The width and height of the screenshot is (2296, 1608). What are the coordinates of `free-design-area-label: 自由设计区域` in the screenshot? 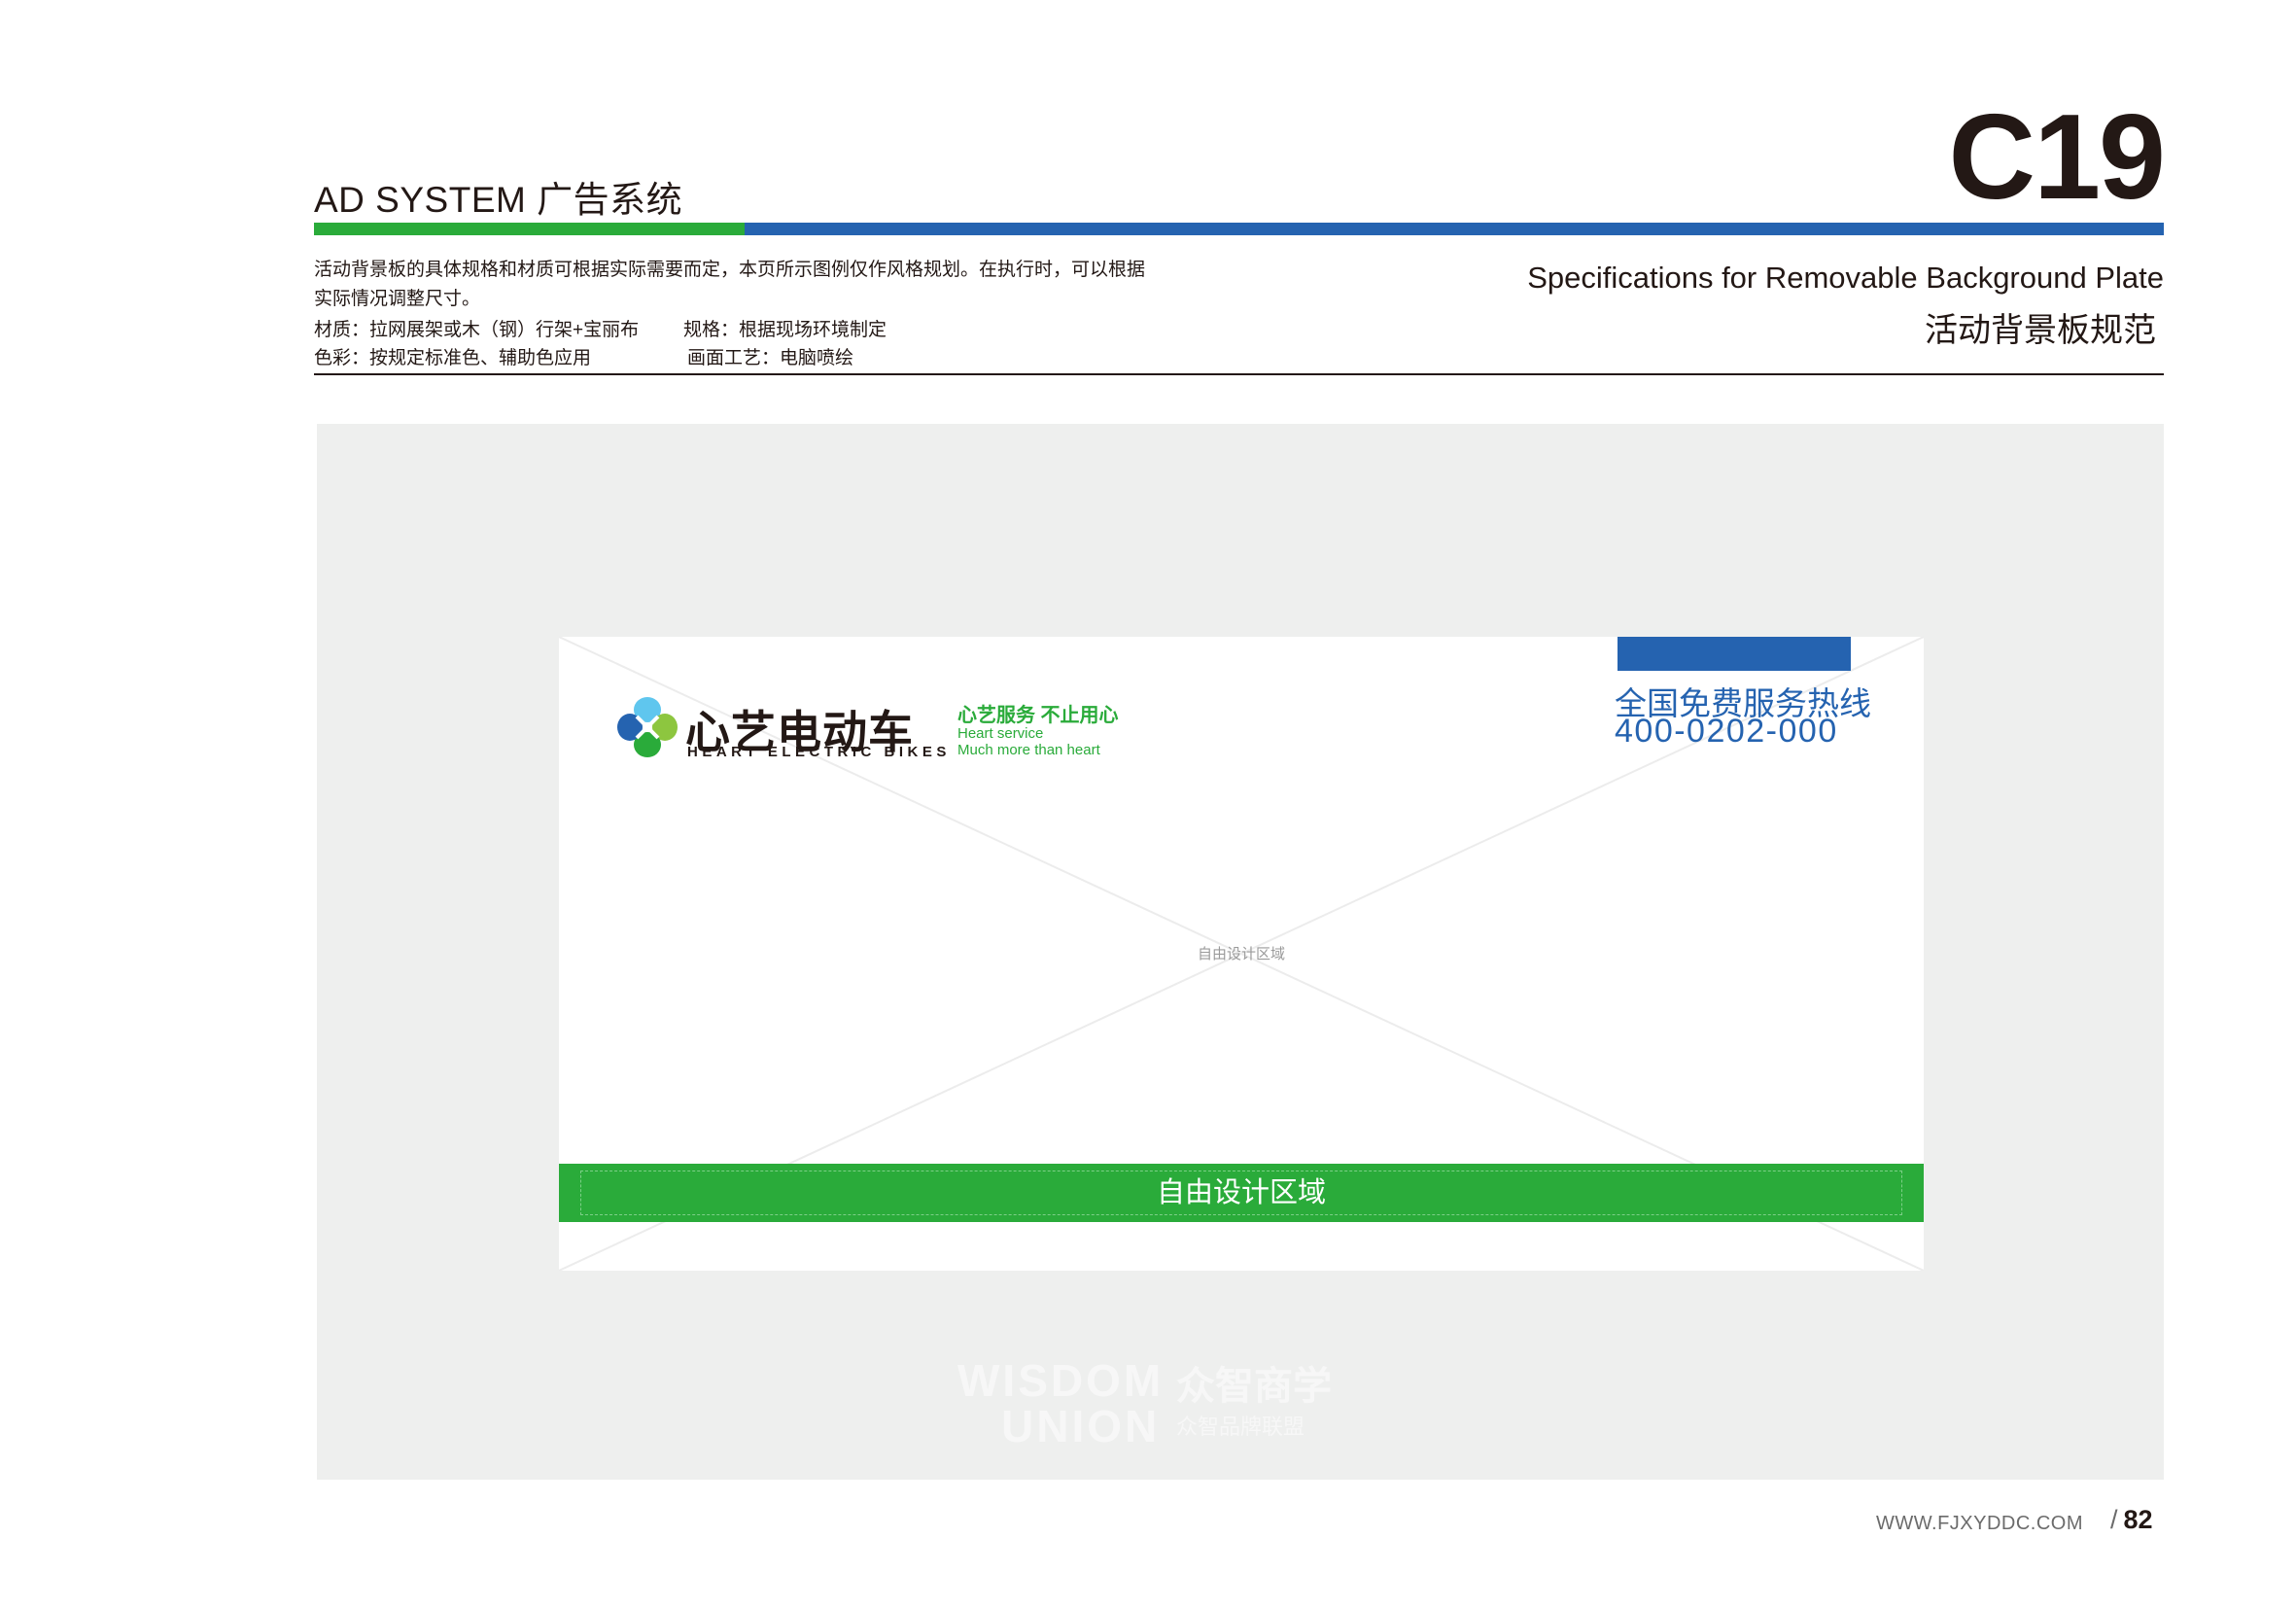 It's located at (1241, 954).